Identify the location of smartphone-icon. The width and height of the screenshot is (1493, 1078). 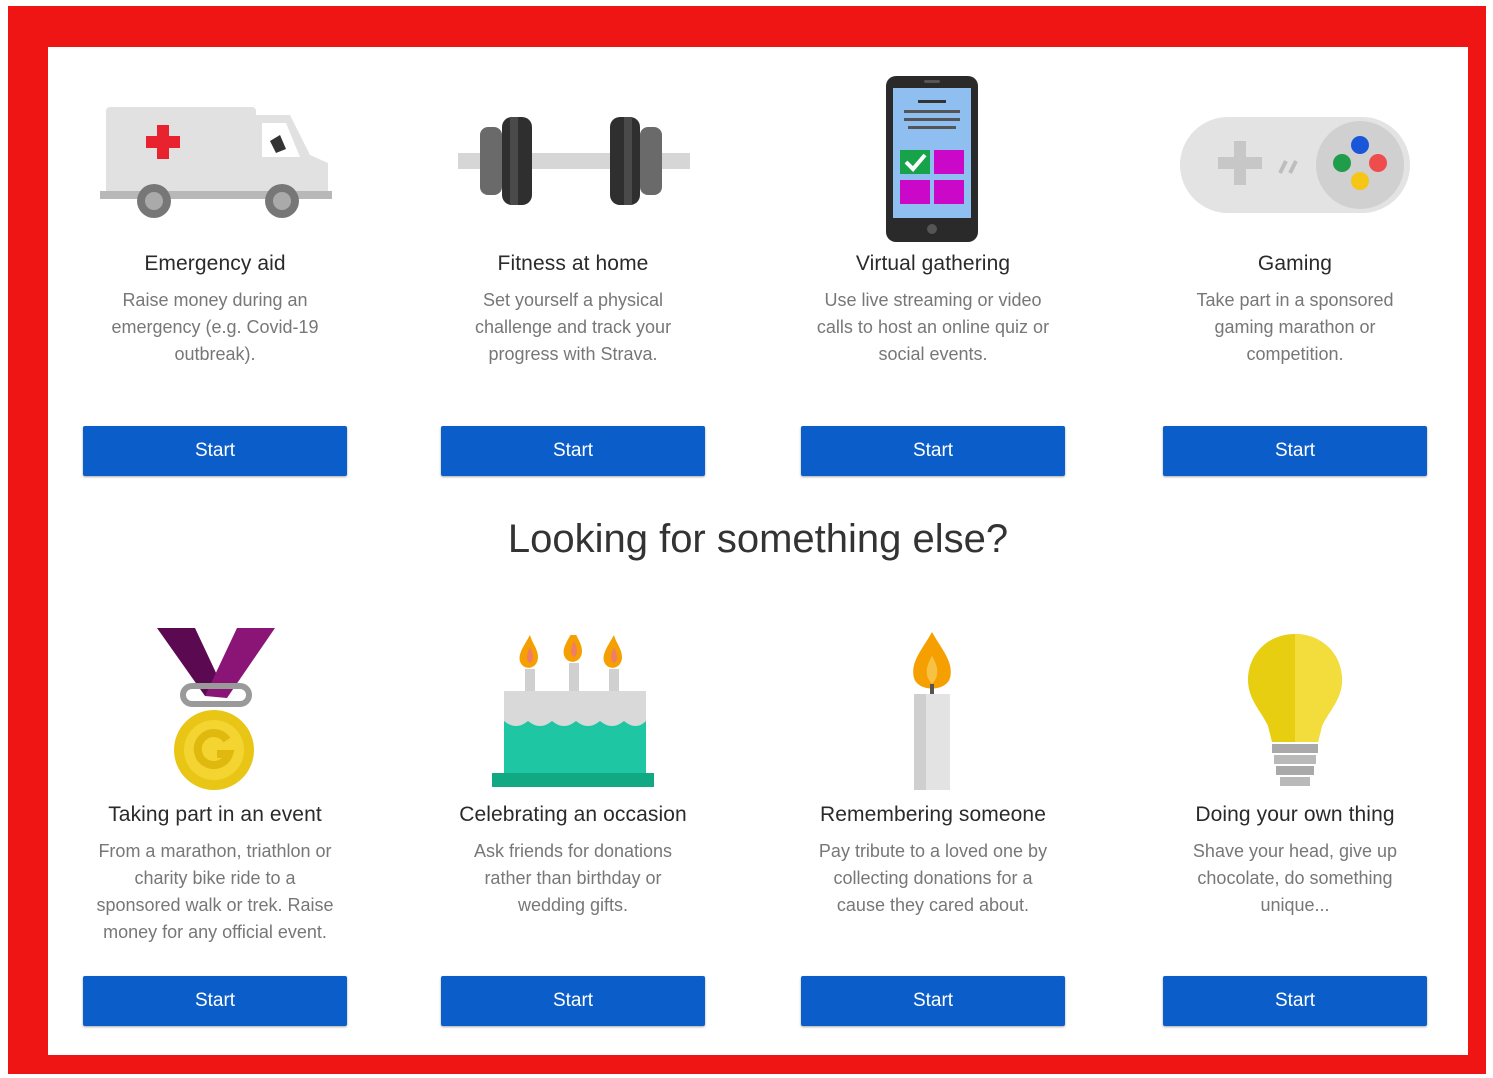
(932, 159).